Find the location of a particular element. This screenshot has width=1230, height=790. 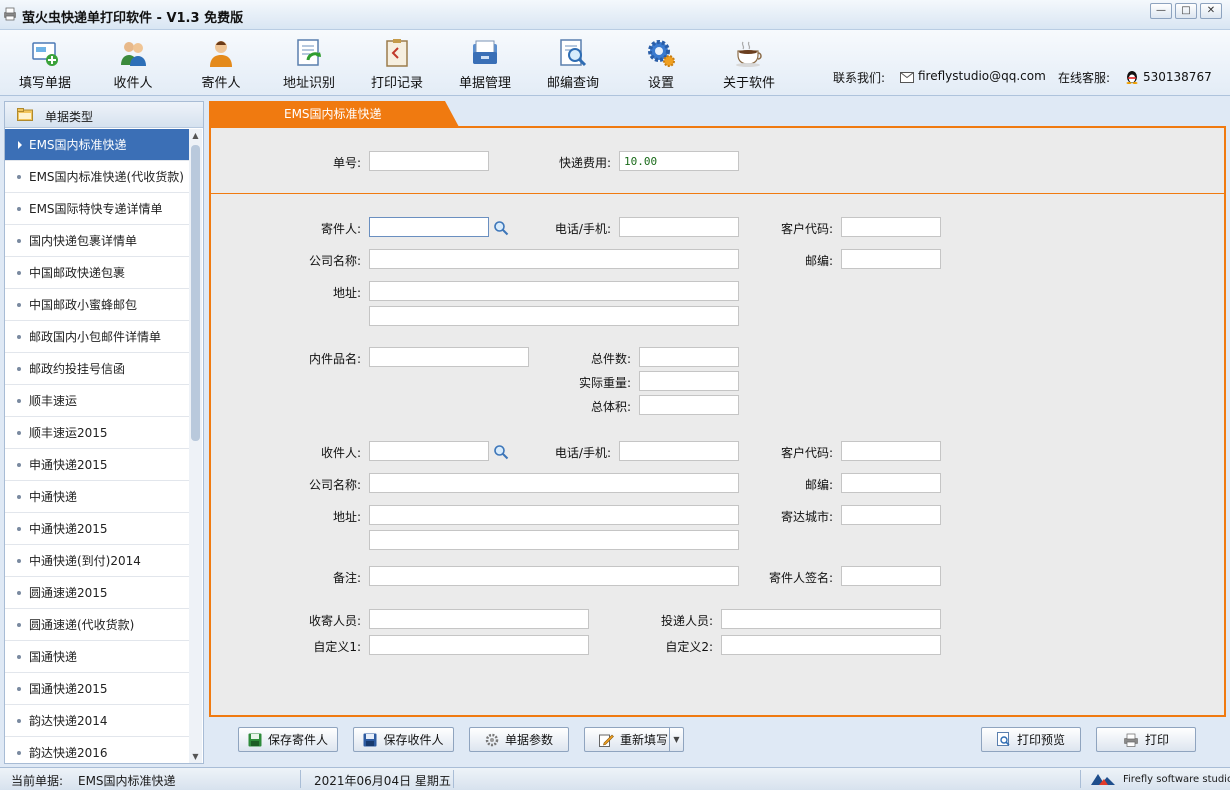

list-item: 中通快递(到付)2014 is located at coordinates (97, 561).